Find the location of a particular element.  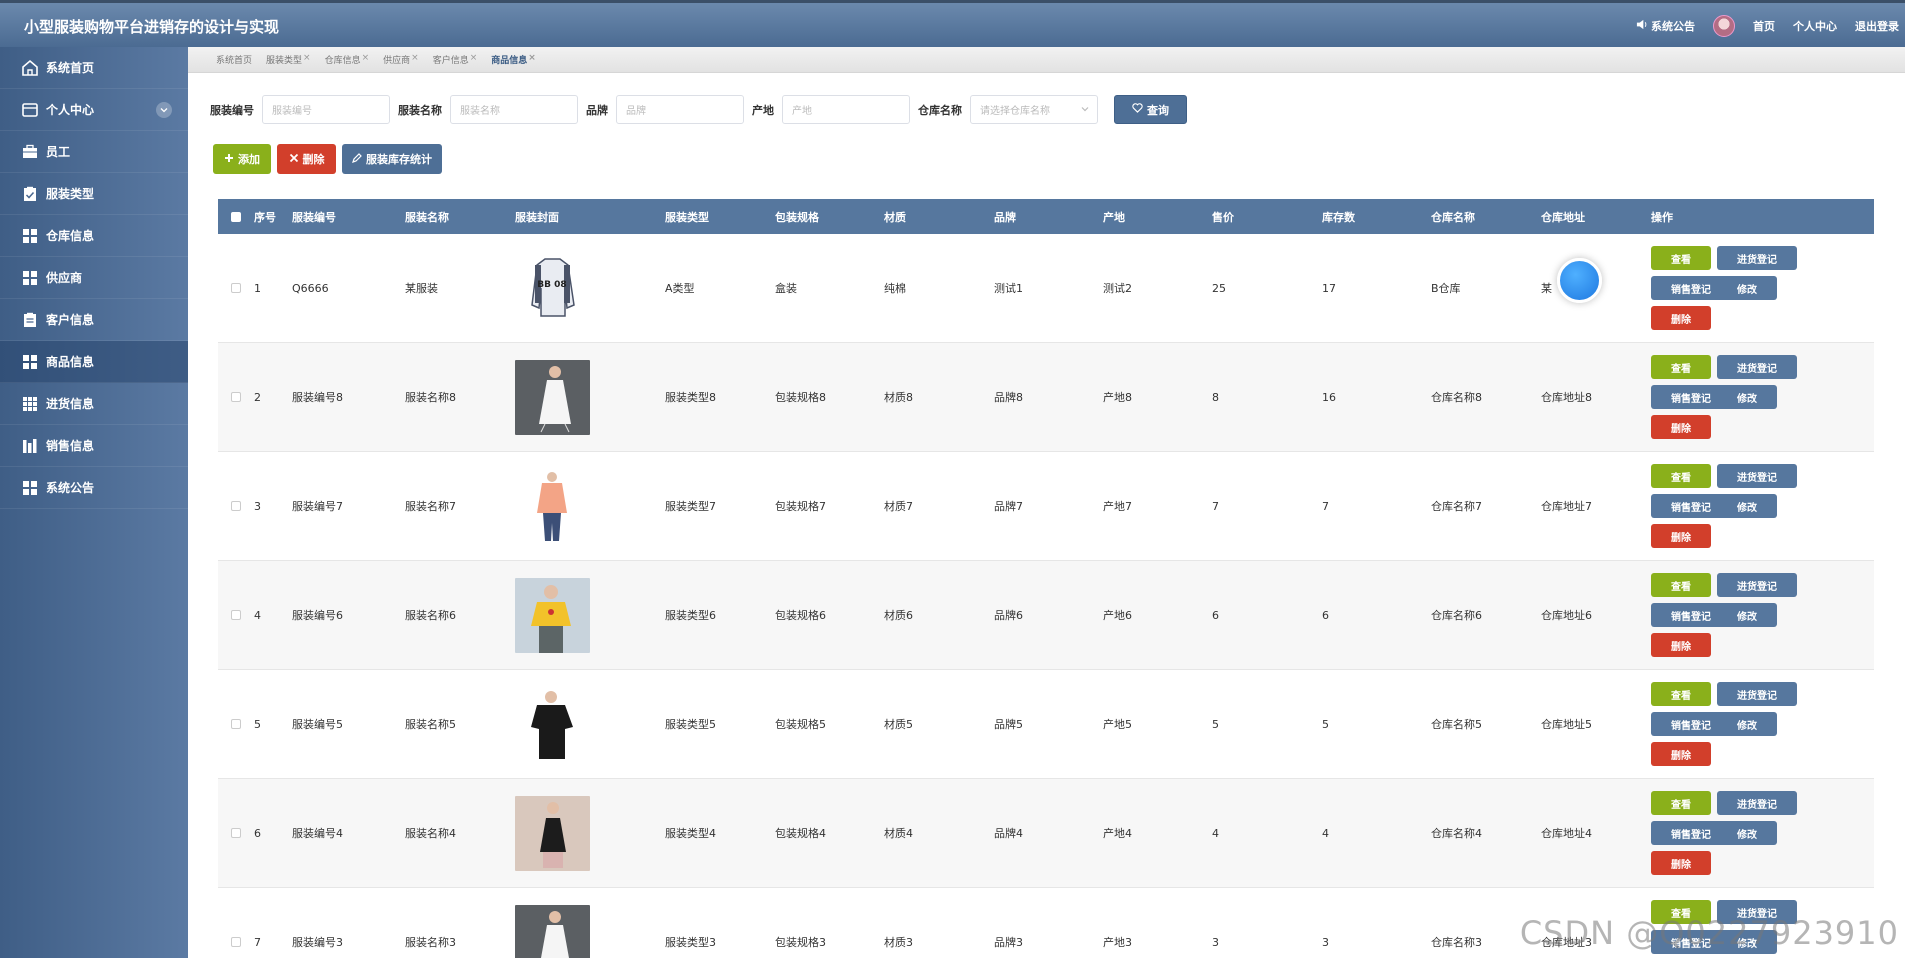

cell-code: 服装编号8 is located at coordinates (317, 397).